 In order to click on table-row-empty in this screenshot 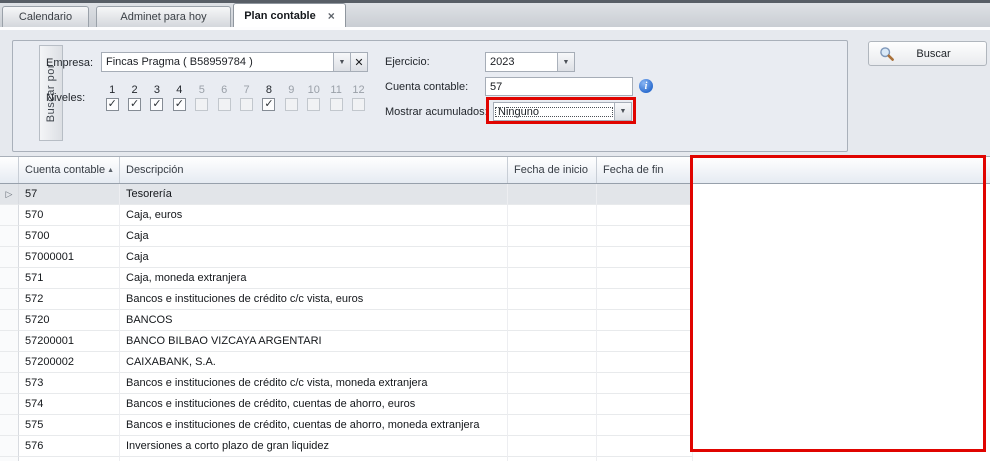, I will do `click(495, 459)`.